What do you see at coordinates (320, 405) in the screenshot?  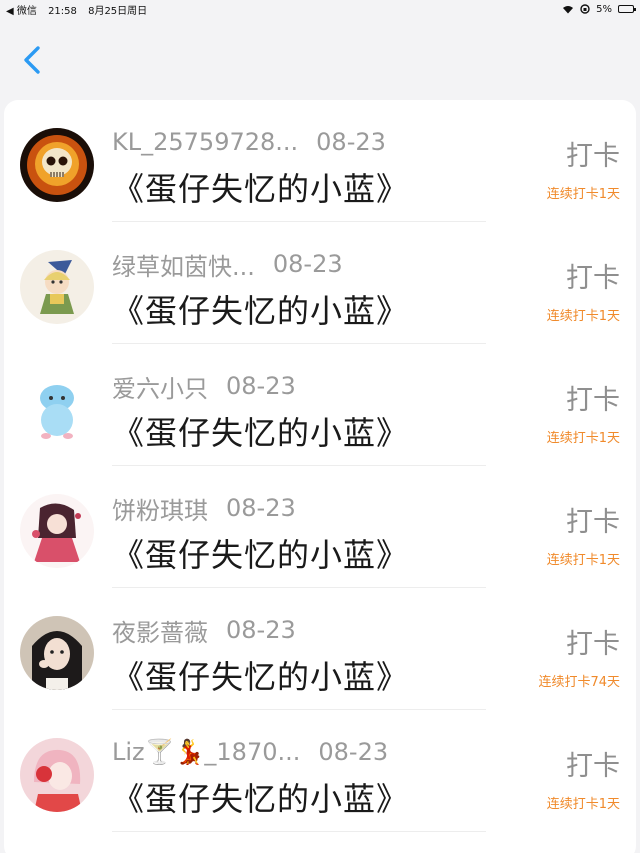 I see `list-item: 爱六小只 08-23 《蛋仔失忆的小蓝》 打卡 连续打卡1天` at bounding box center [320, 405].